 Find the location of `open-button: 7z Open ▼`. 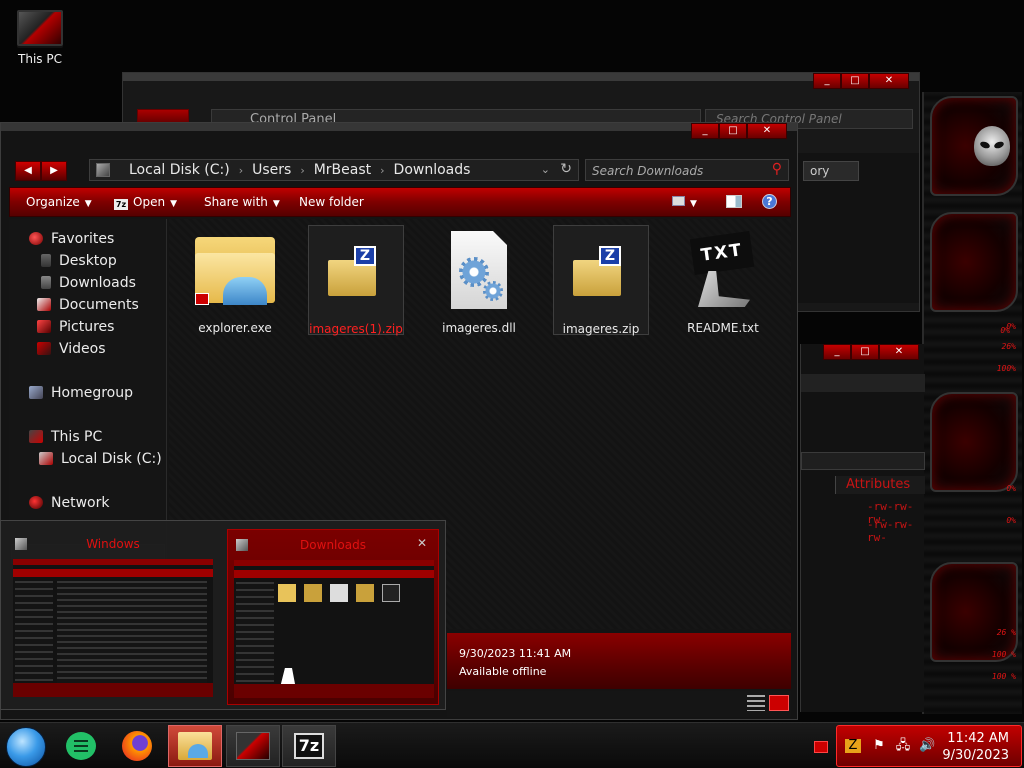

open-button: 7z Open ▼ is located at coordinates (145, 202).